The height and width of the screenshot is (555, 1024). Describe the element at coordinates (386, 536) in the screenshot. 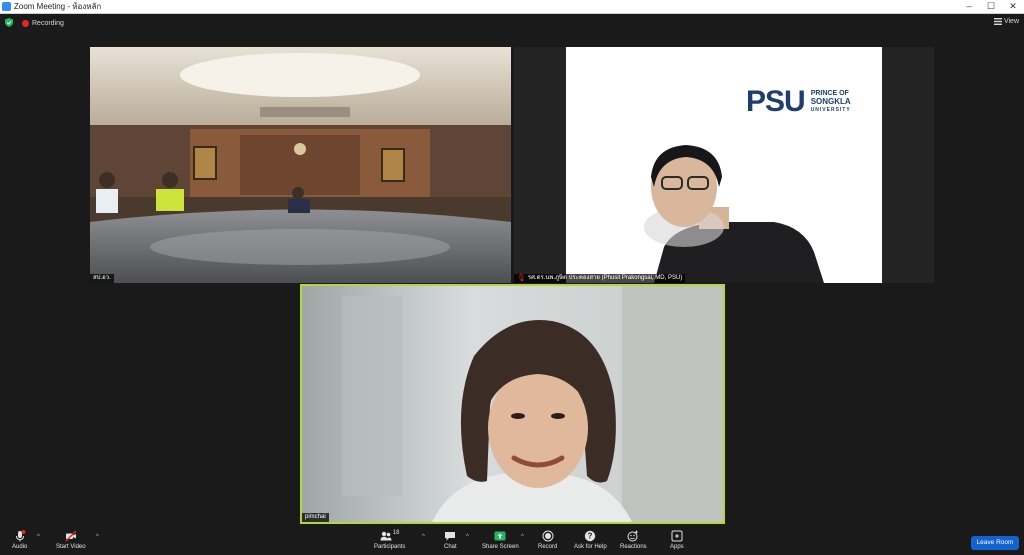

I see `participants-icon` at that location.